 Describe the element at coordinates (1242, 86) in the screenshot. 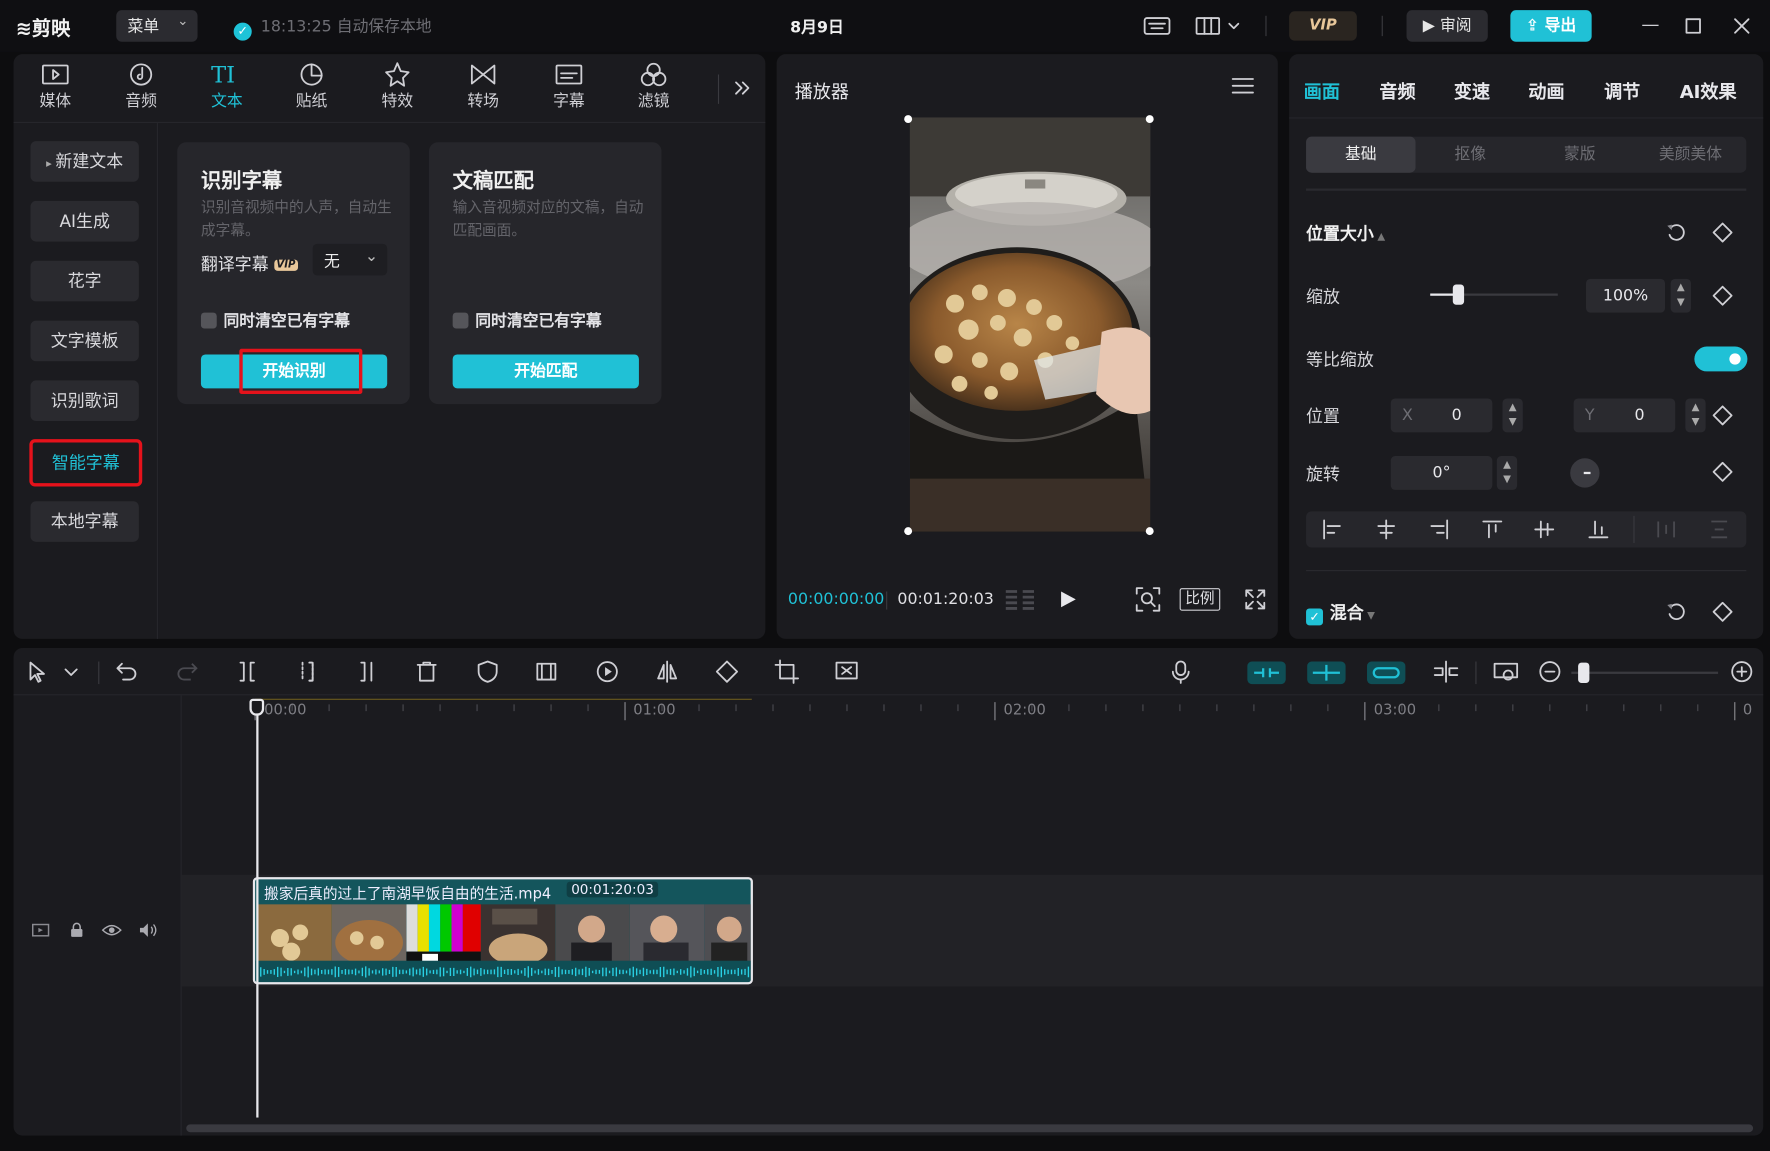

I see `menu-lines-icon` at that location.